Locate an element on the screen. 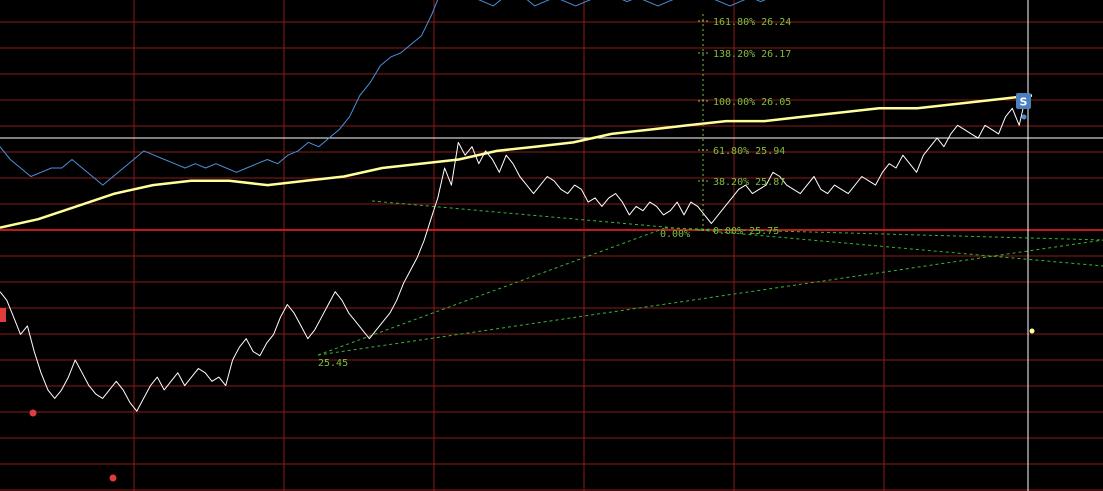 This screenshot has height=491, width=1103. fib-label: 161.80% 26.24 is located at coordinates (752, 22).